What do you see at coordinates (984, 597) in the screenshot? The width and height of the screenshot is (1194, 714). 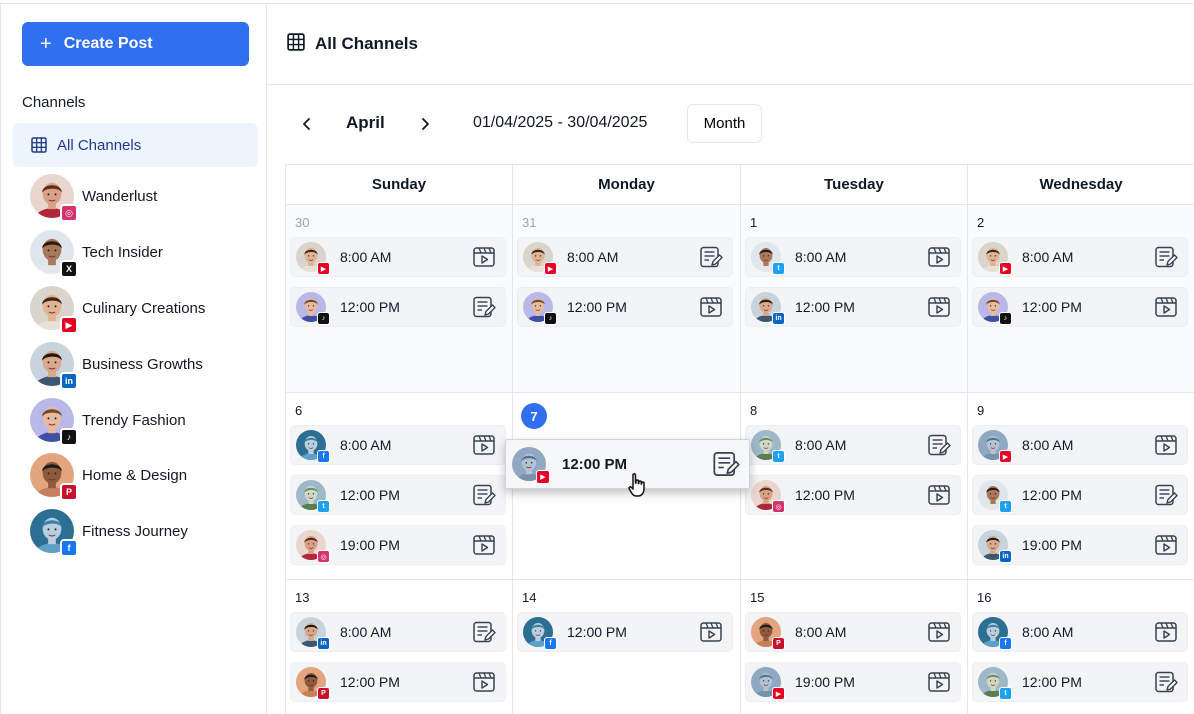 I see `day-number: 16` at bounding box center [984, 597].